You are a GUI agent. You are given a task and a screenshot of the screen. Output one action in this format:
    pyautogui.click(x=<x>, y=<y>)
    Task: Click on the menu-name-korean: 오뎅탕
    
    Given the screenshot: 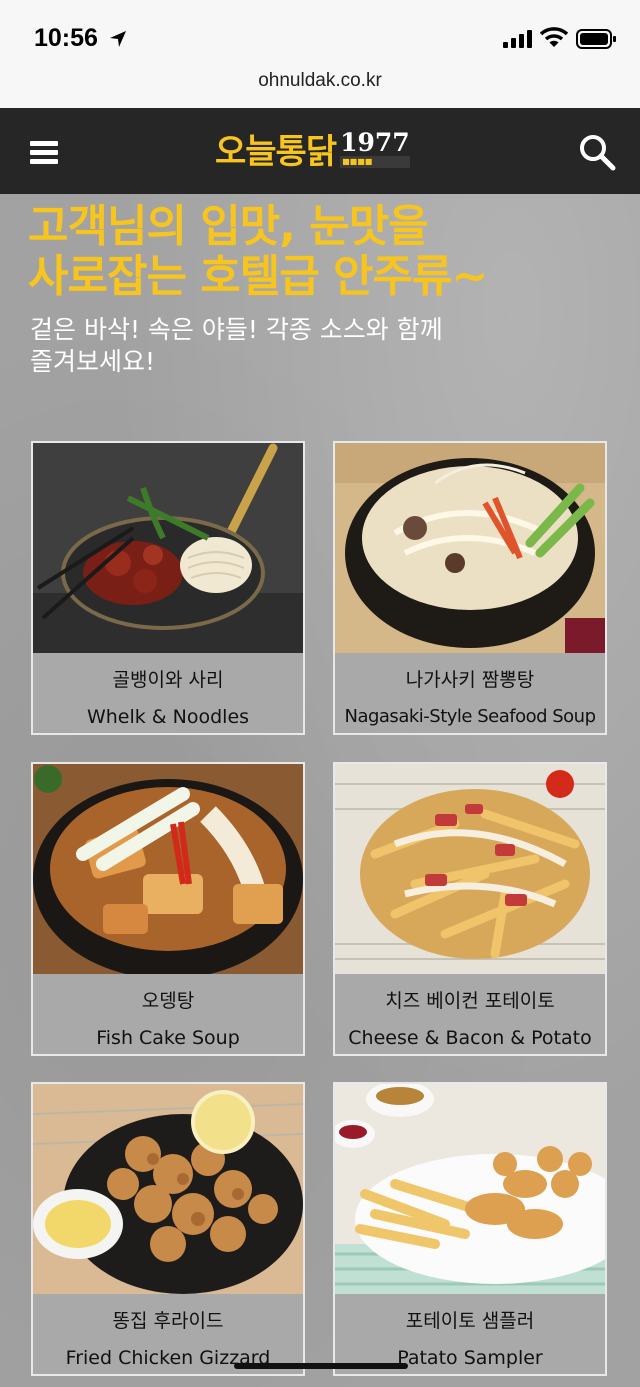 What is the action you would take?
    pyautogui.click(x=168, y=1001)
    